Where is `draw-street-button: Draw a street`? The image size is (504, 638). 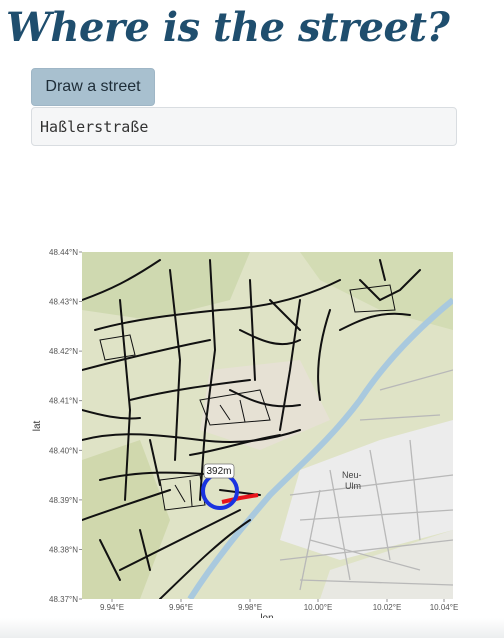
draw-street-button: Draw a street is located at coordinates (93, 87).